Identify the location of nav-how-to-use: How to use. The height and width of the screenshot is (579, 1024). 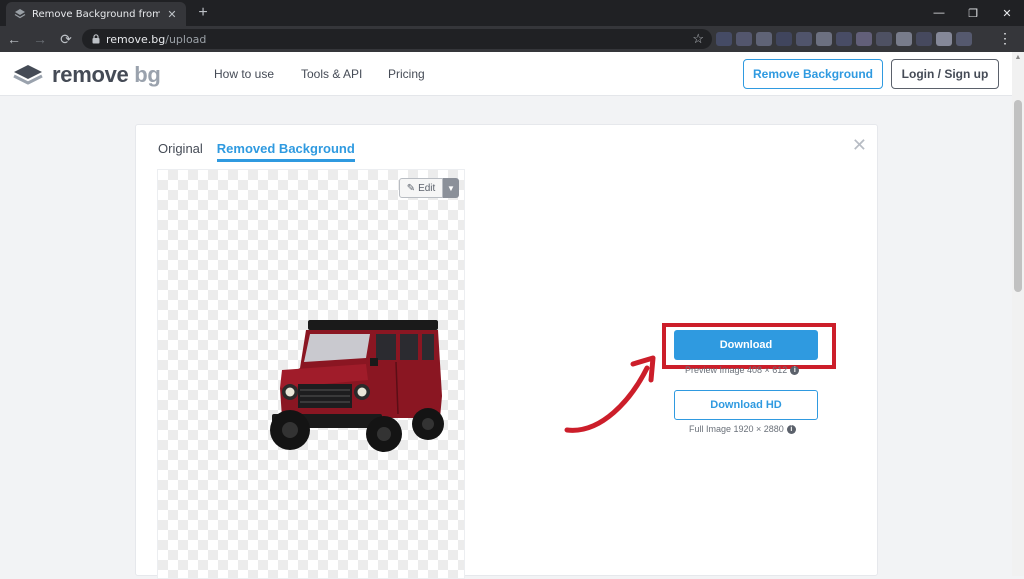
(244, 74).